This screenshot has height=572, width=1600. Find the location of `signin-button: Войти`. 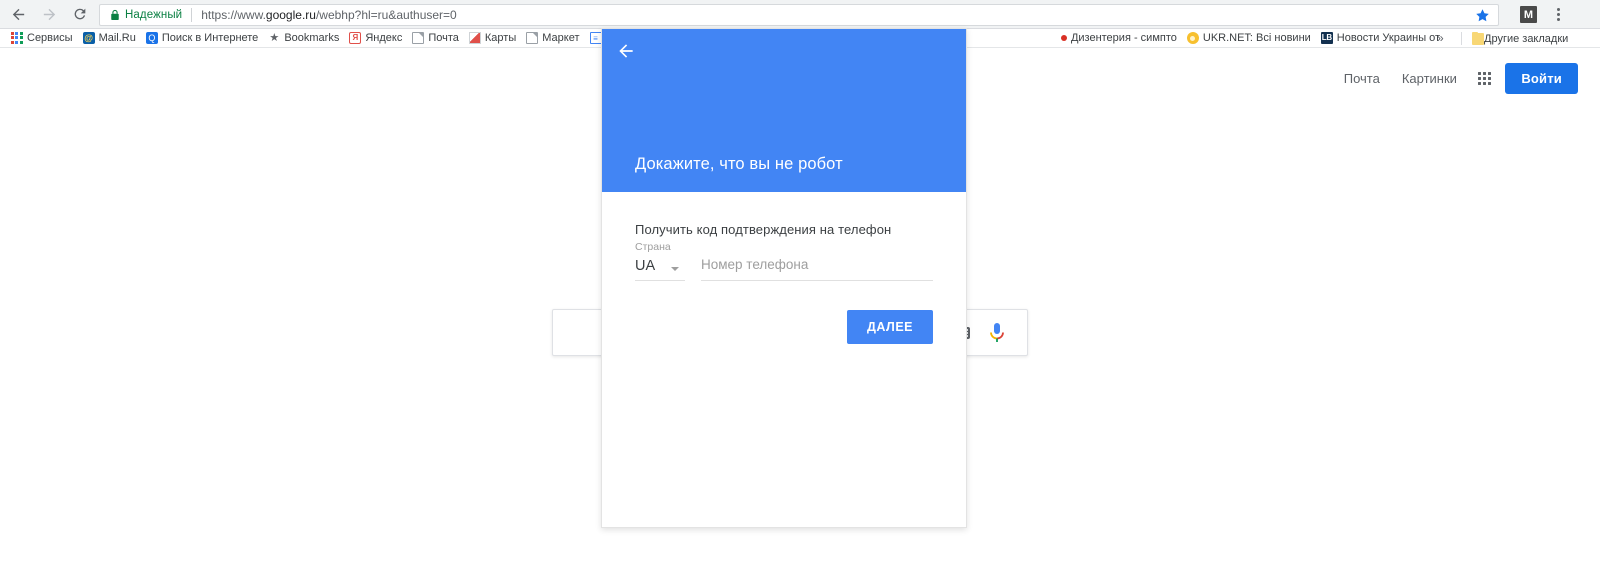

signin-button: Войти is located at coordinates (1541, 78).